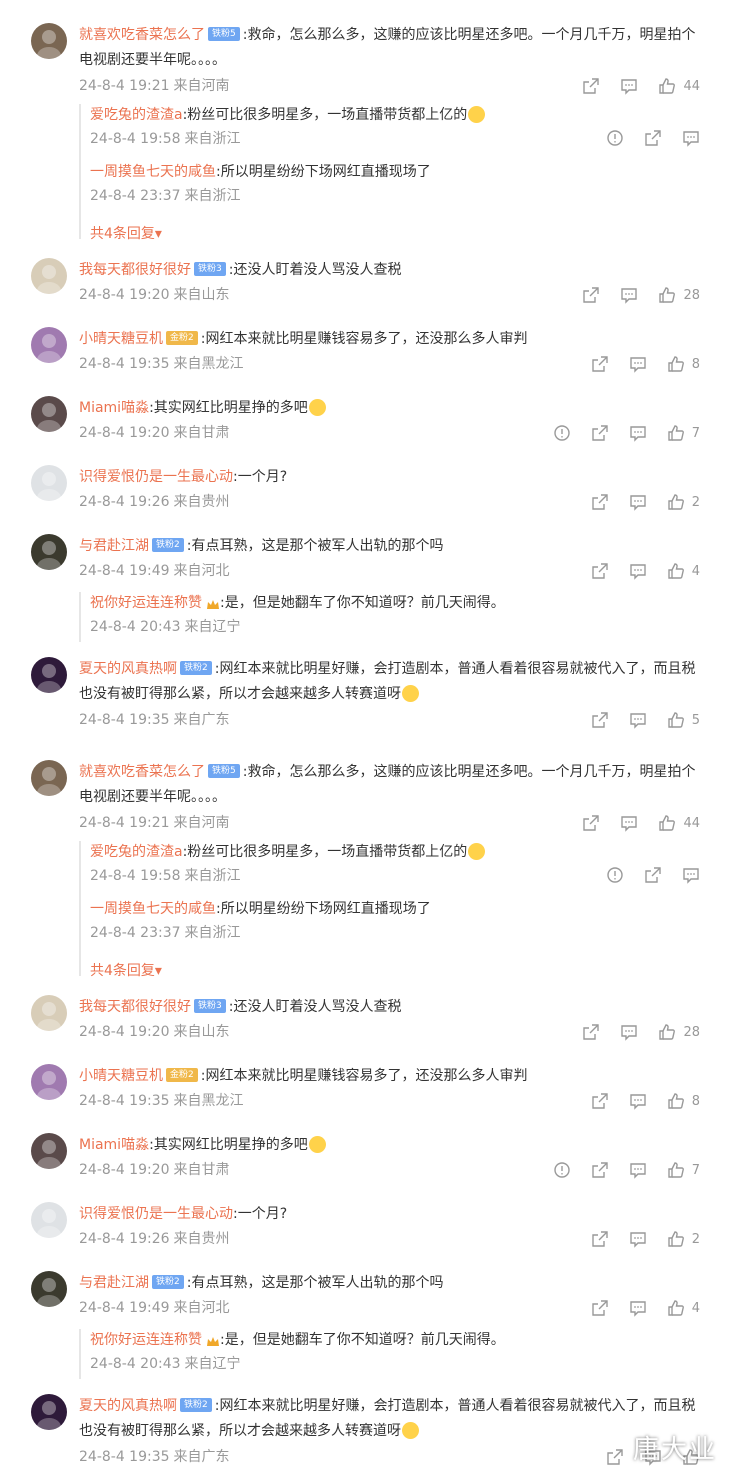 Image resolution: width=731 pixels, height=1484 pixels. I want to click on comment-body: :还没人盯着没人骂没人查税, so click(315, 270).